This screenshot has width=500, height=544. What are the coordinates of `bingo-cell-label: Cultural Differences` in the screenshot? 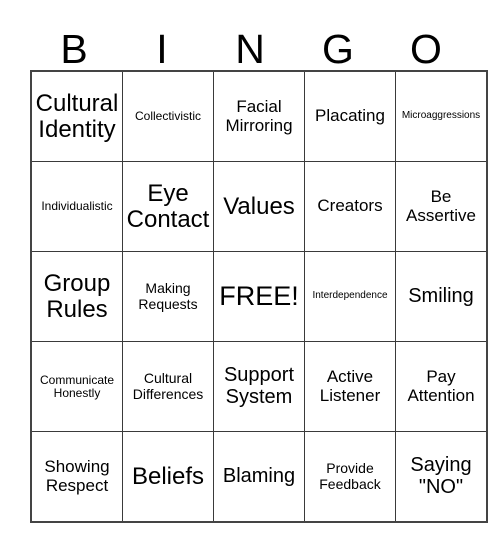 It's located at (168, 386).